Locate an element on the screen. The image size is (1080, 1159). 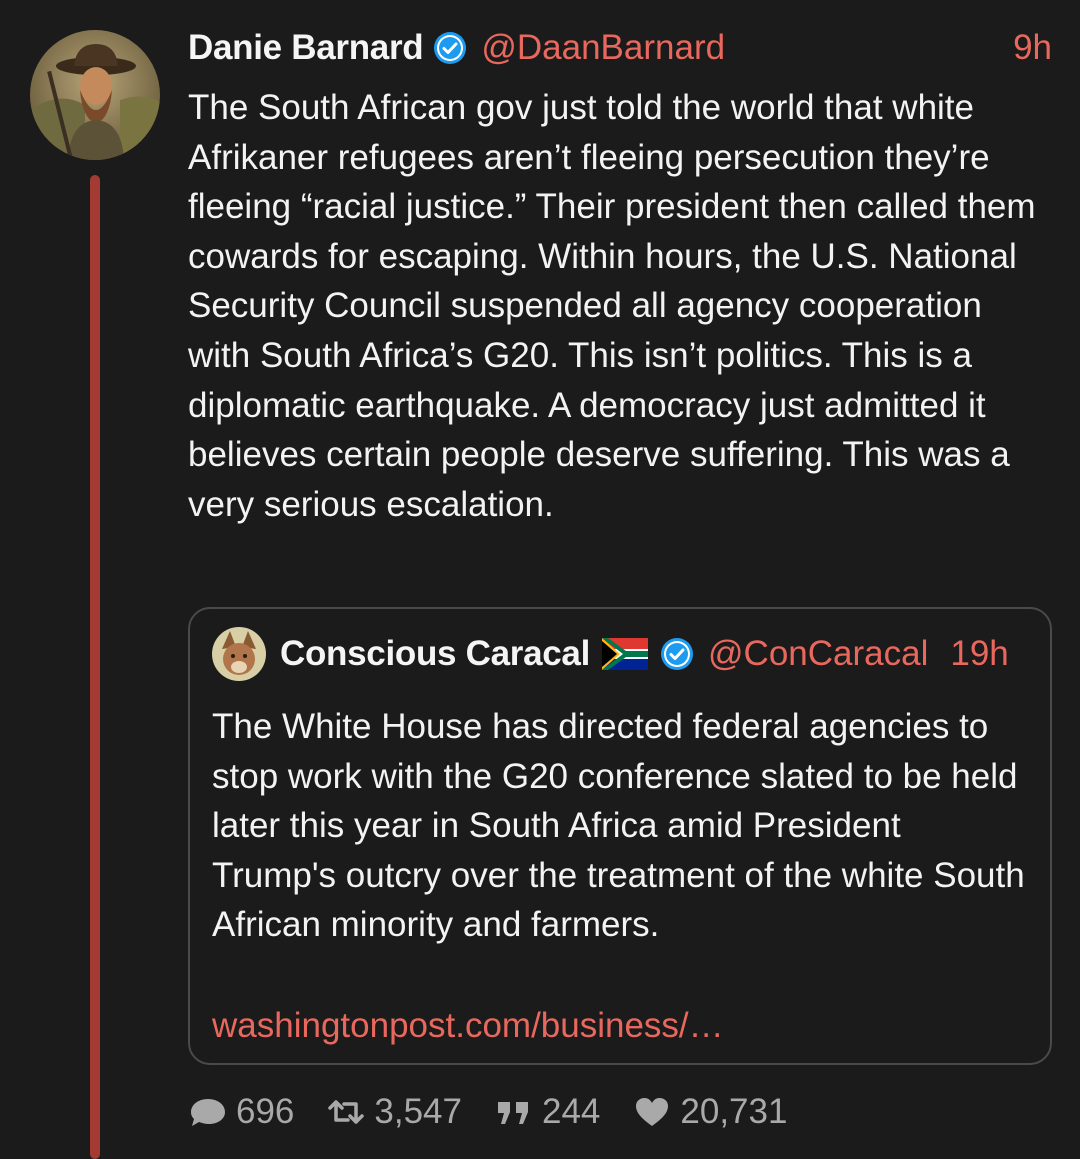
author-display-name: Danie Barnard is located at coordinates (306, 48).